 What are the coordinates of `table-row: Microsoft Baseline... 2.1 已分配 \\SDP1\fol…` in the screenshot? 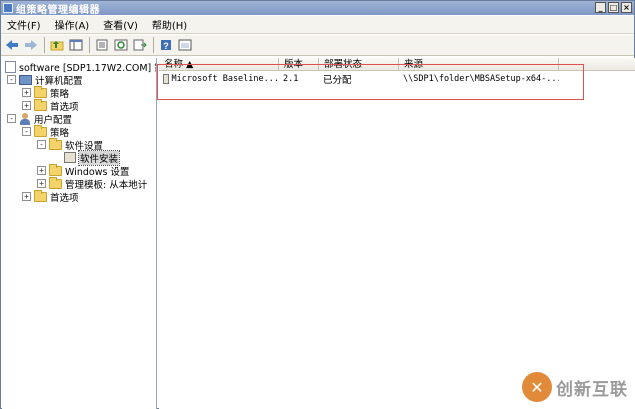 It's located at (359, 79).